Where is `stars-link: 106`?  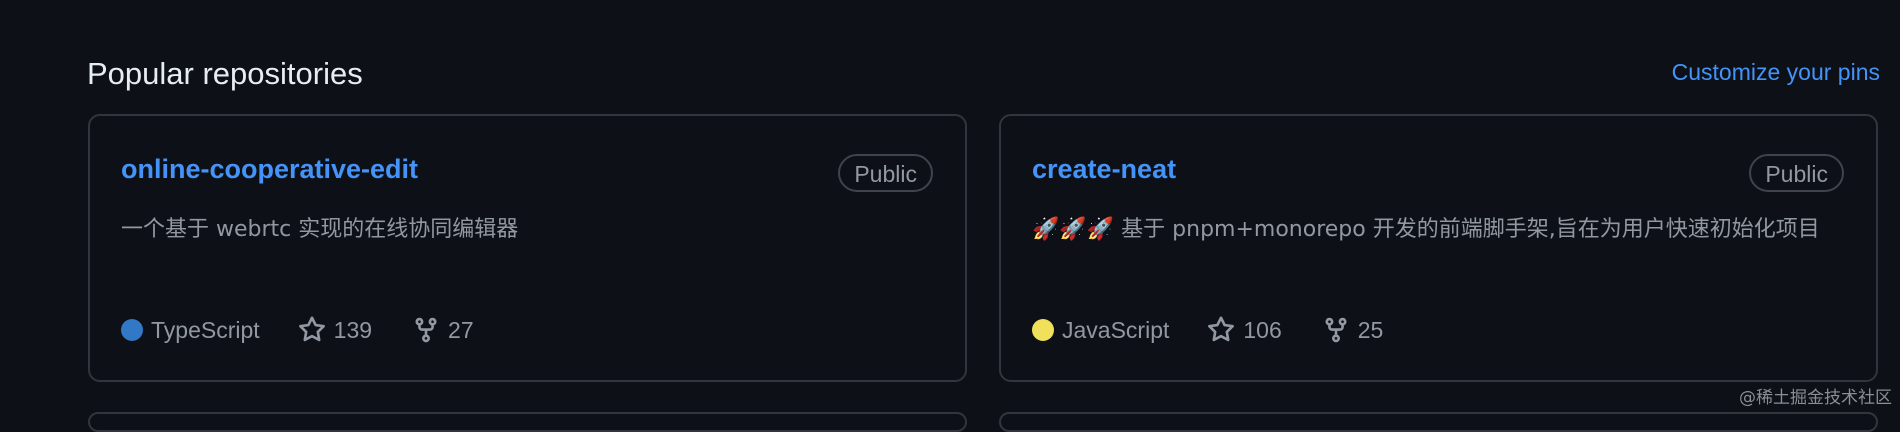
stars-link: 106 is located at coordinates (1244, 330).